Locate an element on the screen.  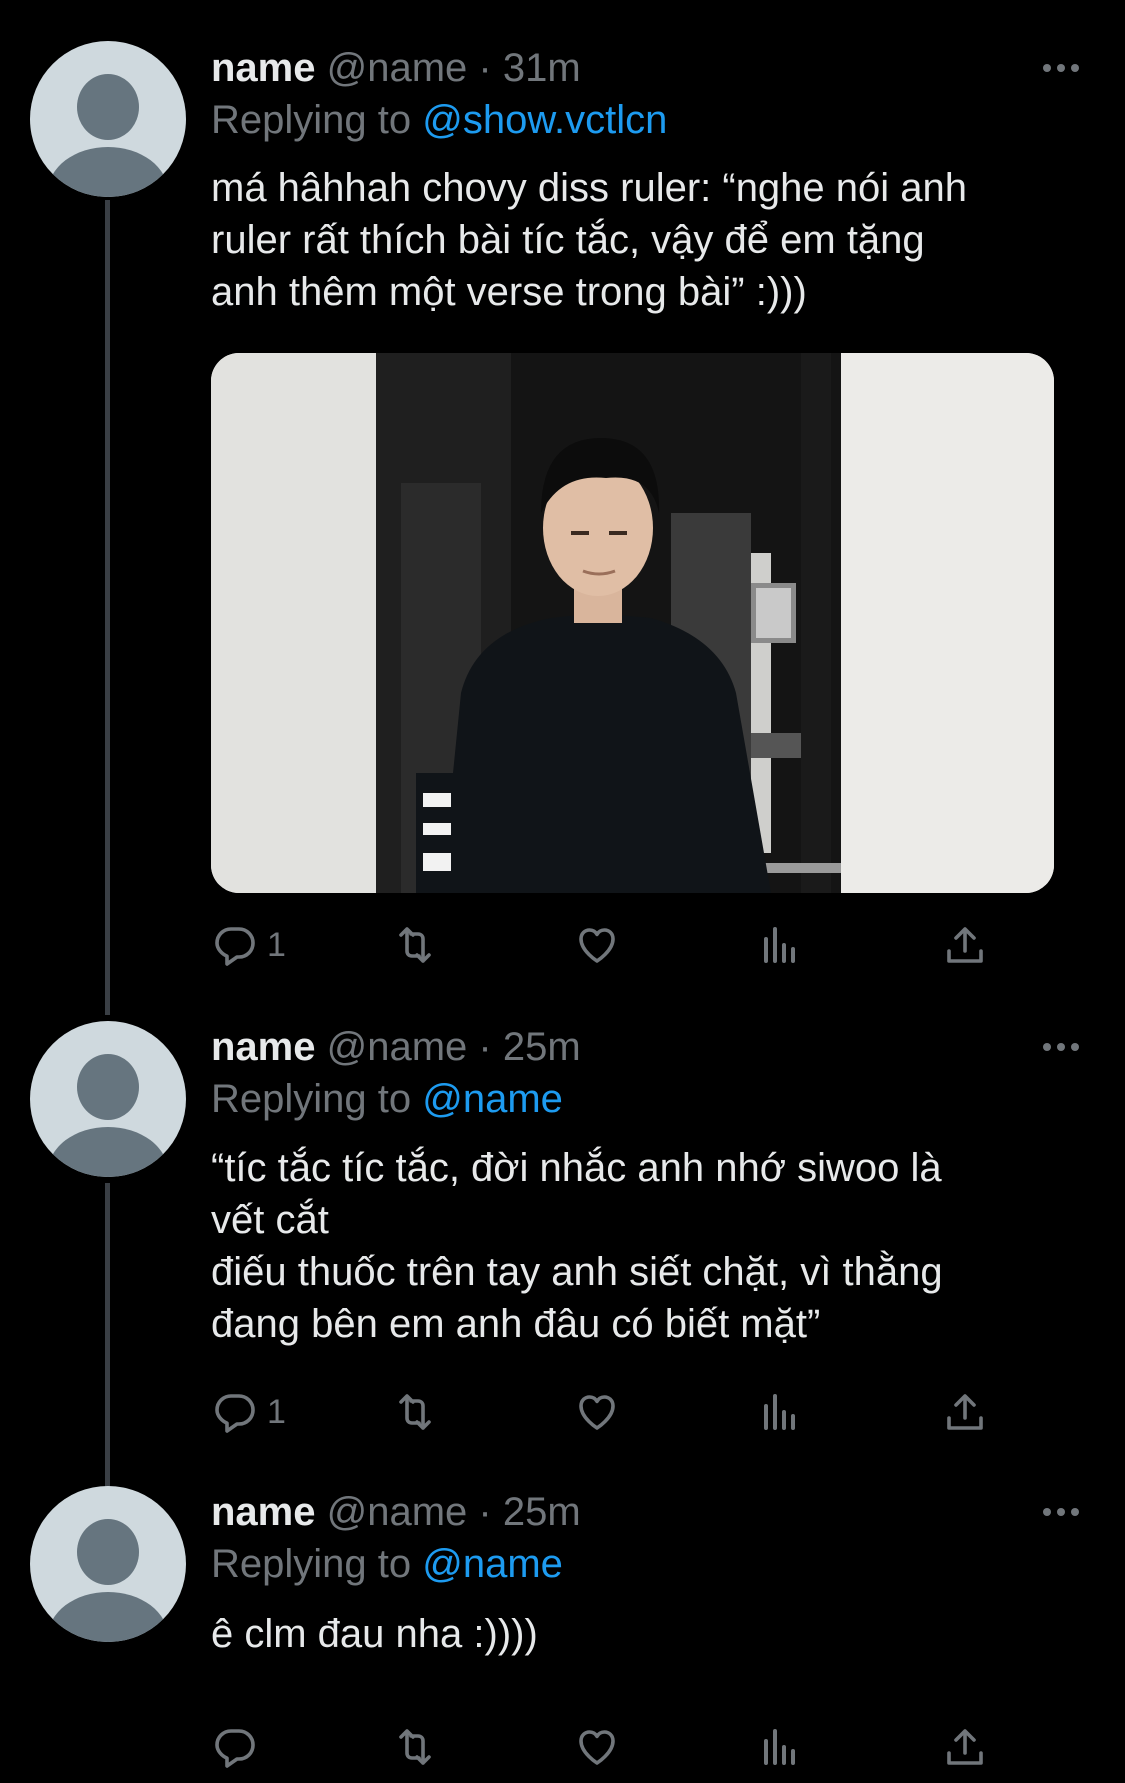
tweet-actions is located at coordinates (611, 1747).